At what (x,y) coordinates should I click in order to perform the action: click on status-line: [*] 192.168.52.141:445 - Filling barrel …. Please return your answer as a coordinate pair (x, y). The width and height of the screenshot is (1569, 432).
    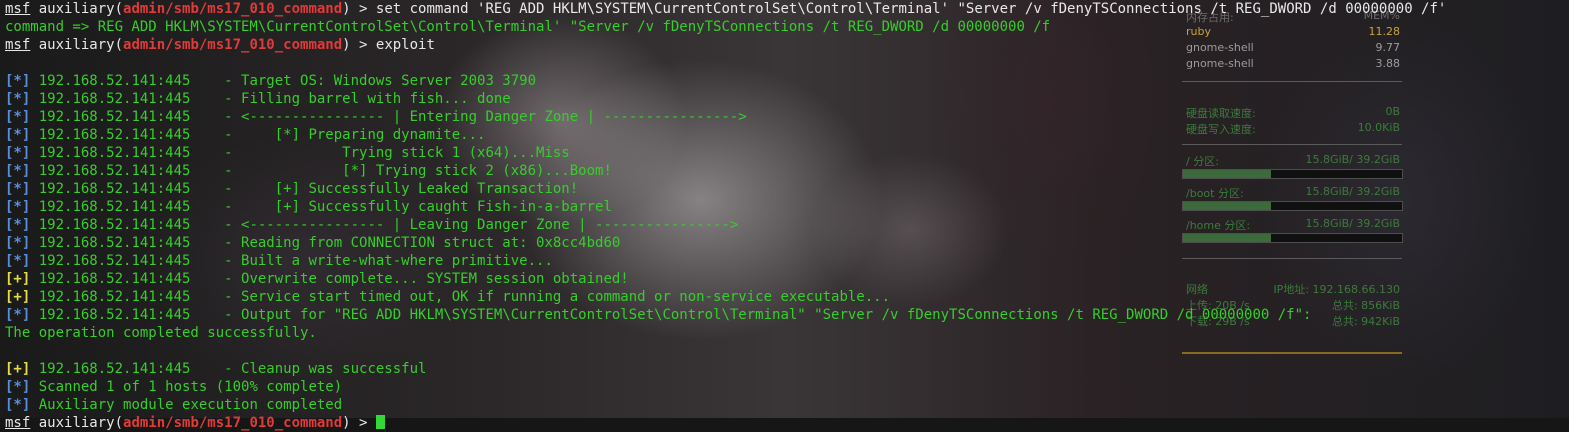
    Looking at the image, I should click on (787, 99).